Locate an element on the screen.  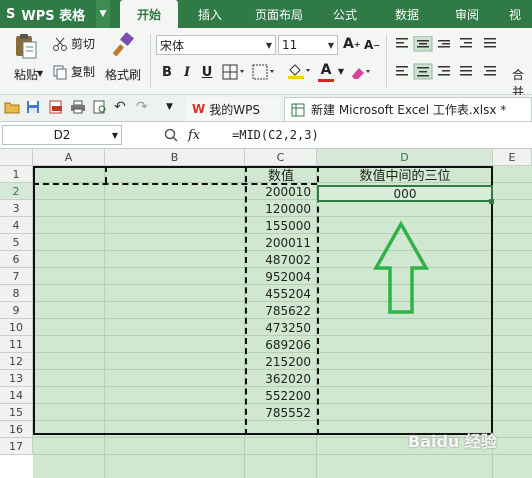
name-box: D2 ▼ is located at coordinates (62, 135).